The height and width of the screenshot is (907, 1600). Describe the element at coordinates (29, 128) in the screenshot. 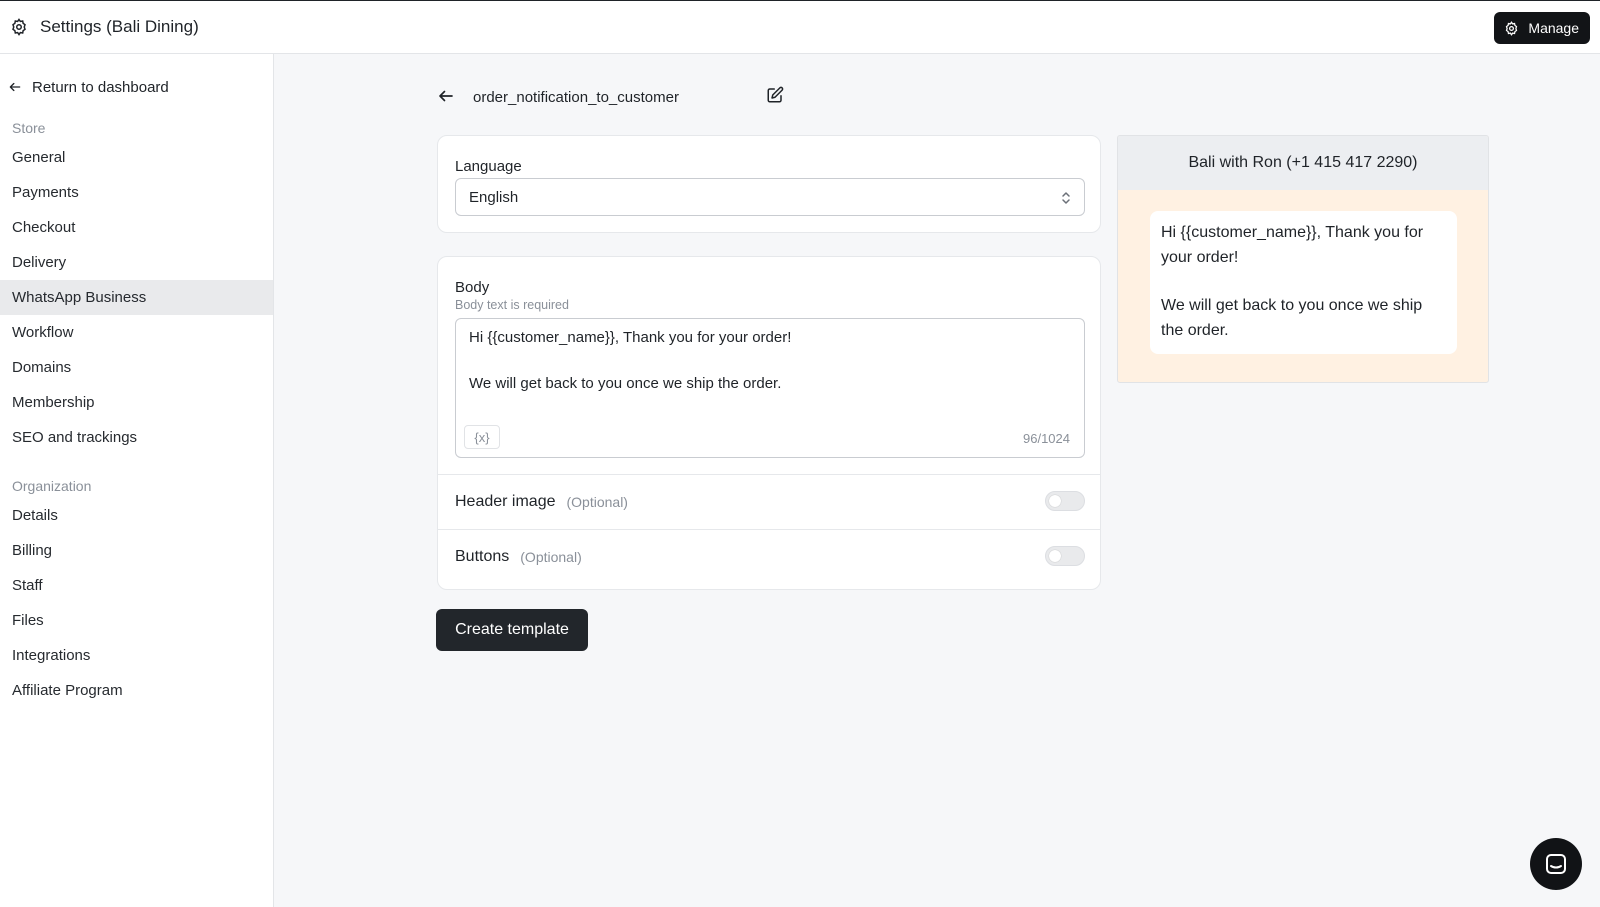

I see `section-label-store: Store` at that location.